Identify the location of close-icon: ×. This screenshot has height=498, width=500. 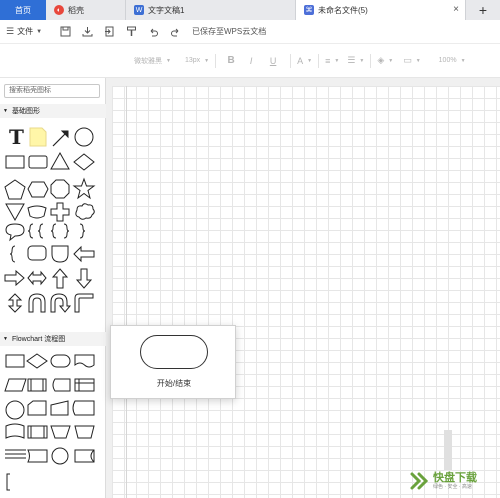
(456, 9).